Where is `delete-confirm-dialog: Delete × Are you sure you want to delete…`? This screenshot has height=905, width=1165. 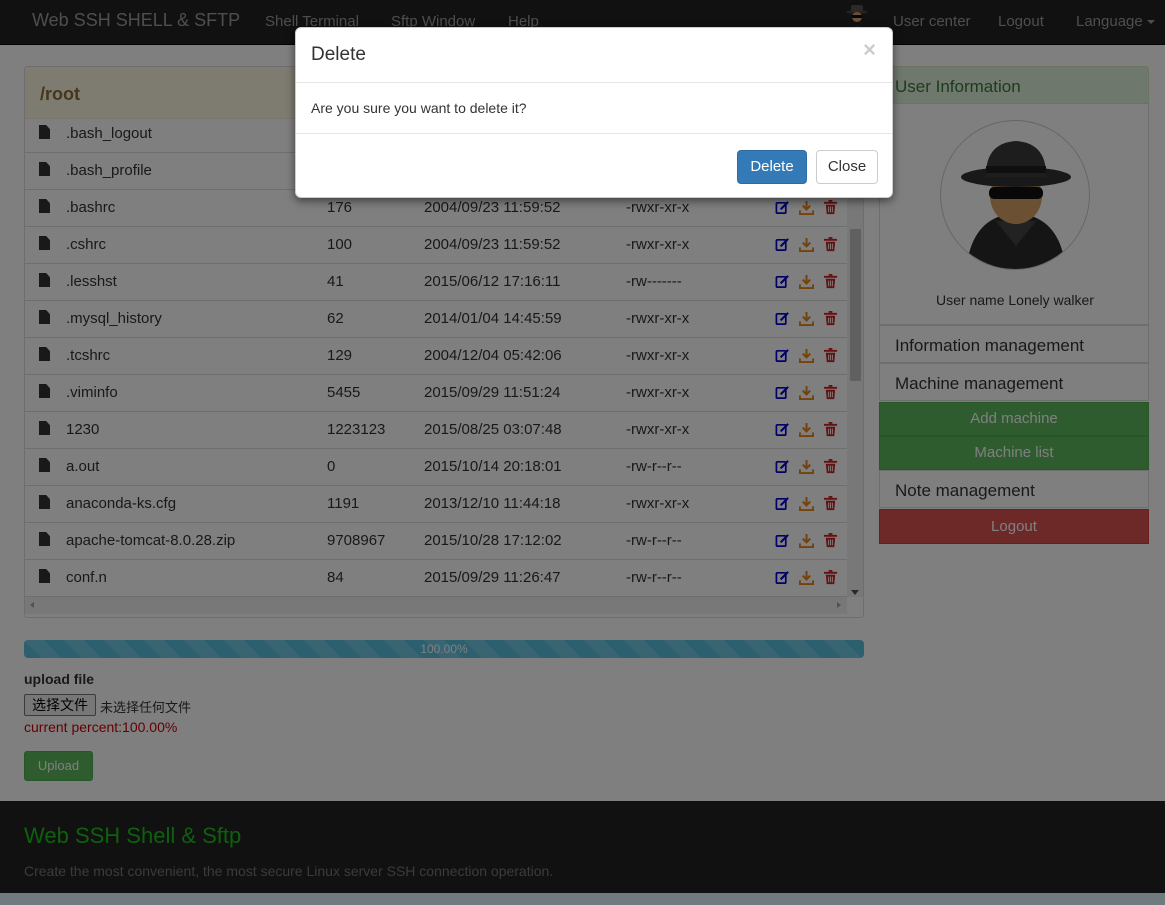 delete-confirm-dialog: Delete × Are you sure you want to delete… is located at coordinates (594, 112).